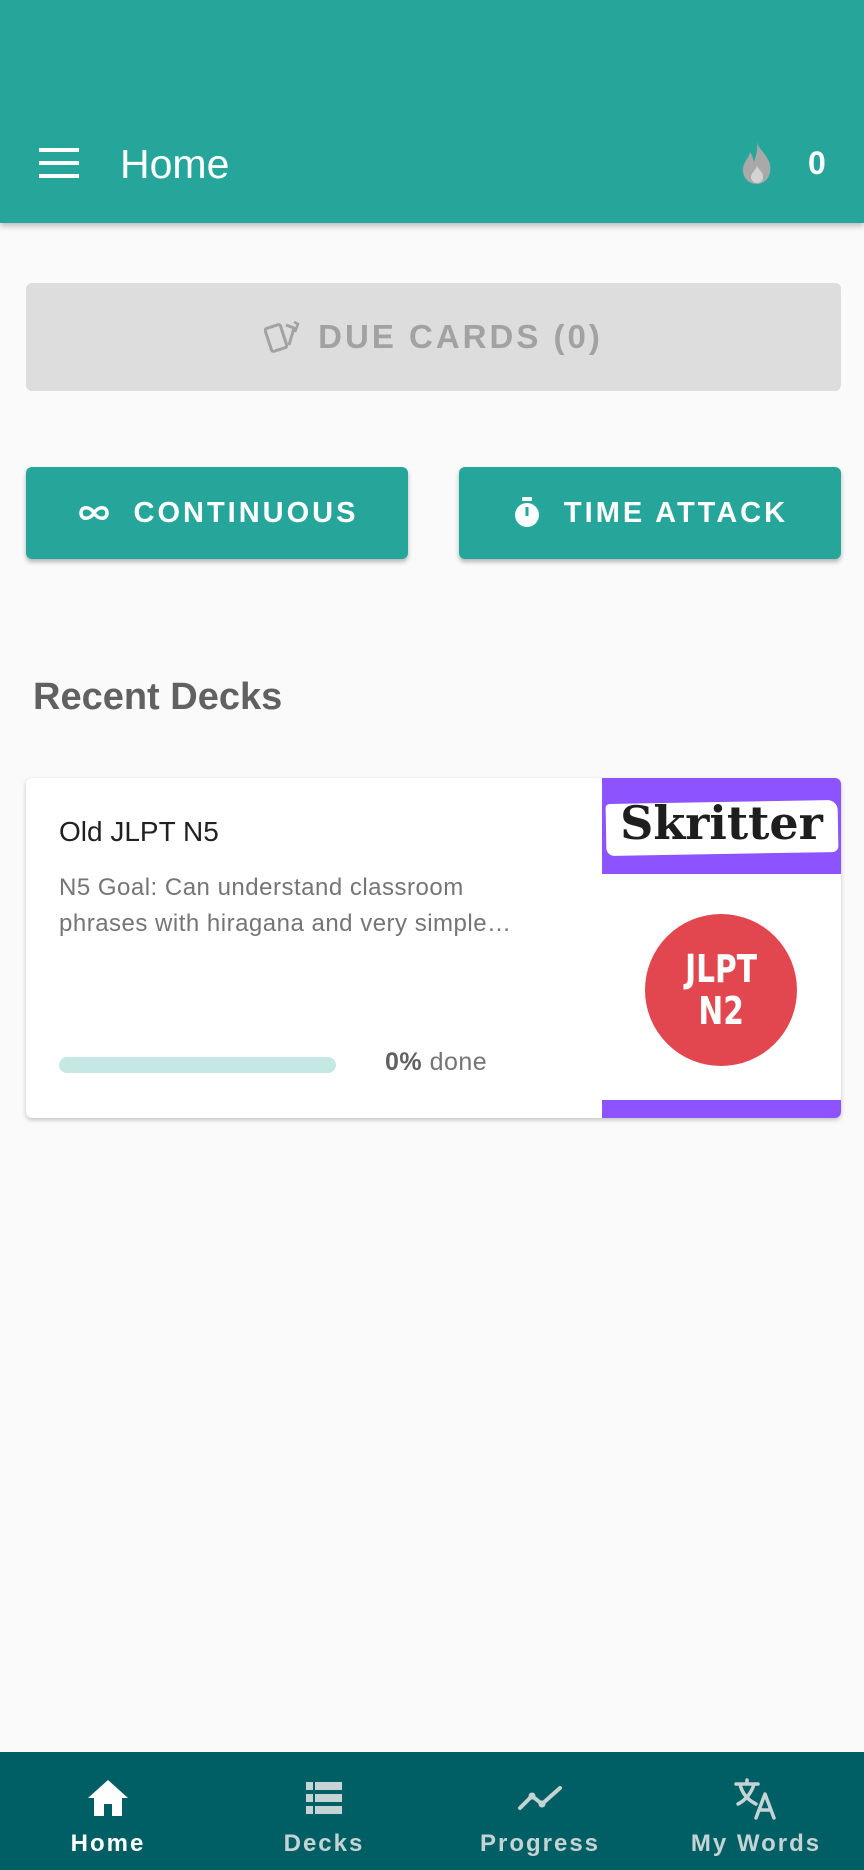 This screenshot has height=1870, width=864. I want to click on cards-icon, so click(282, 336).